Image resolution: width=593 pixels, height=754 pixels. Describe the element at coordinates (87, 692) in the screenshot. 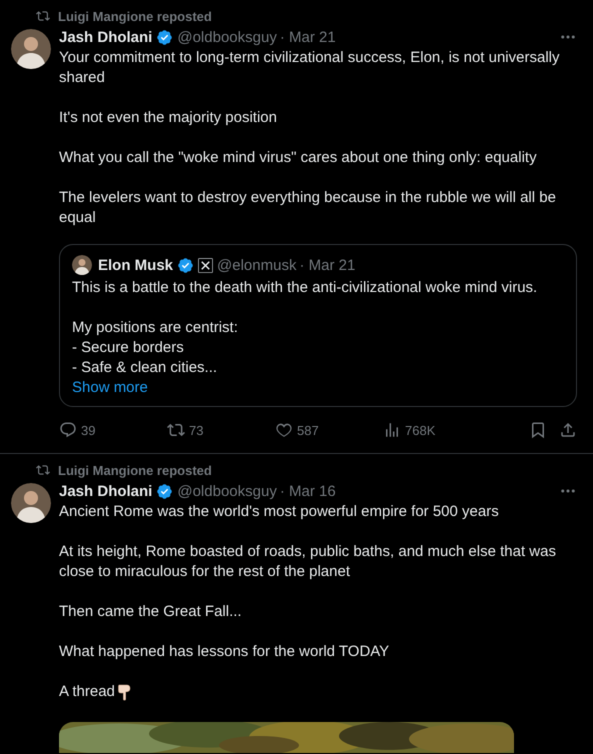

I see `post-text: A thread` at that location.